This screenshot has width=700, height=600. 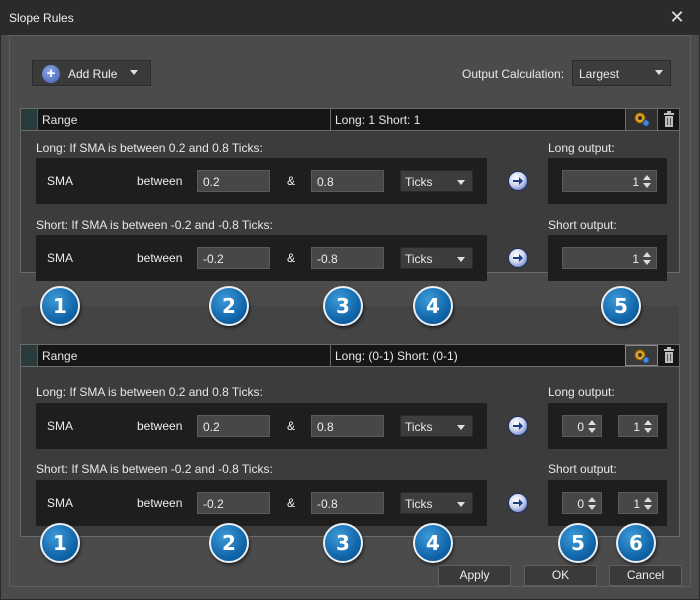 I want to click on long-output-stepper: 1, so click(x=609, y=181).